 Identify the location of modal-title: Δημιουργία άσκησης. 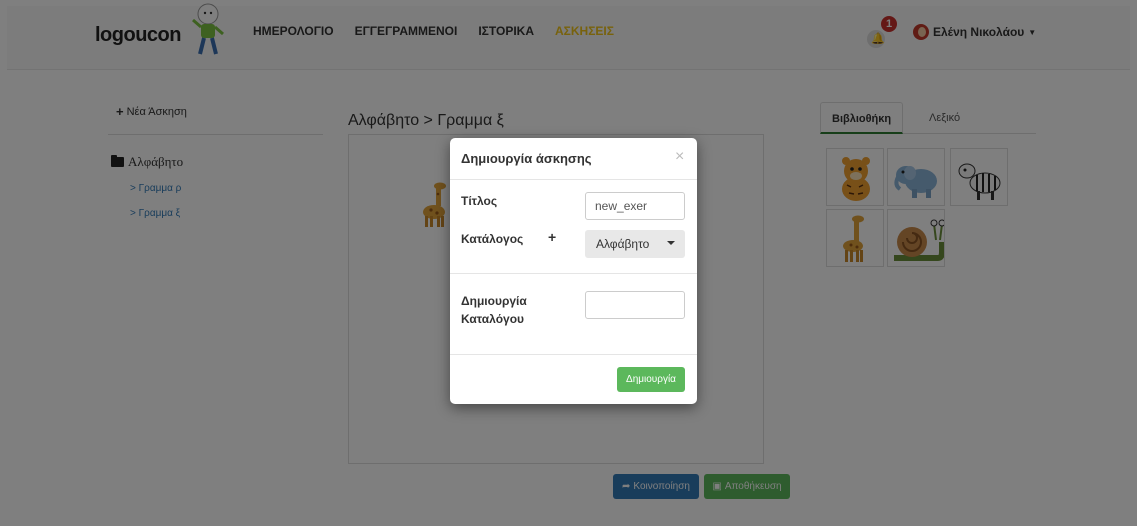
(526, 158).